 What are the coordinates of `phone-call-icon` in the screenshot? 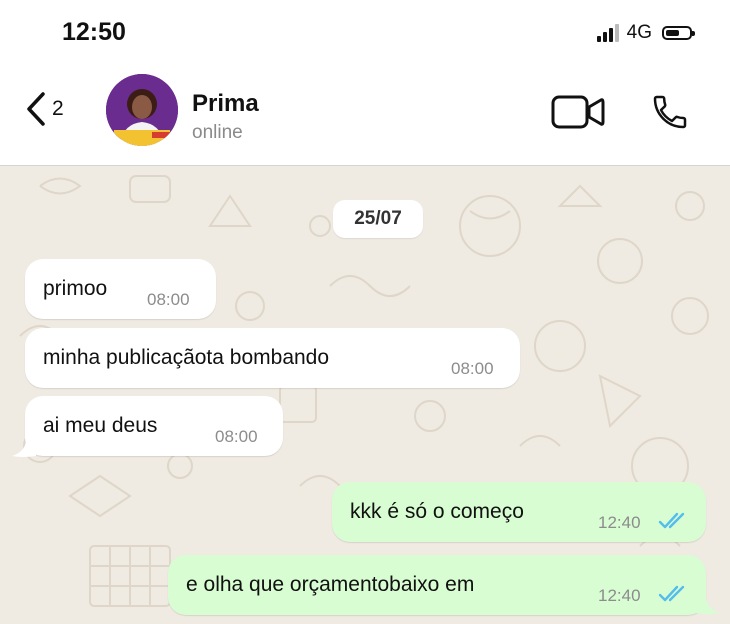 It's located at (670, 112).